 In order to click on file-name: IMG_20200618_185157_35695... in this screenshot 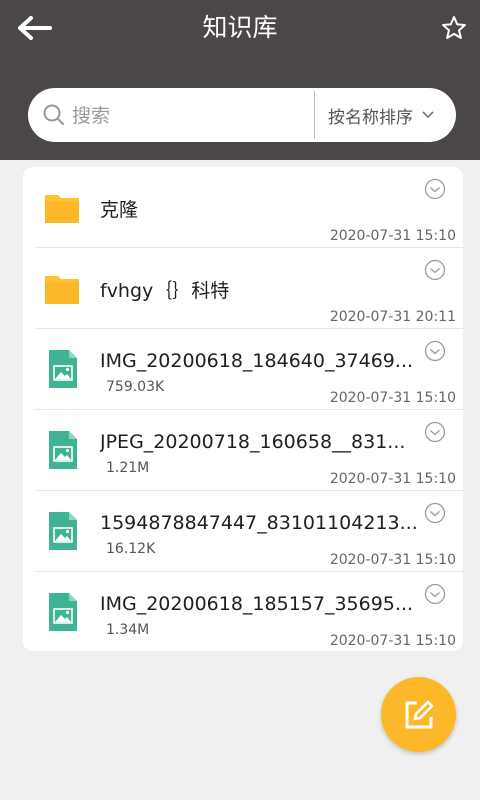, I will do `click(257, 604)`.